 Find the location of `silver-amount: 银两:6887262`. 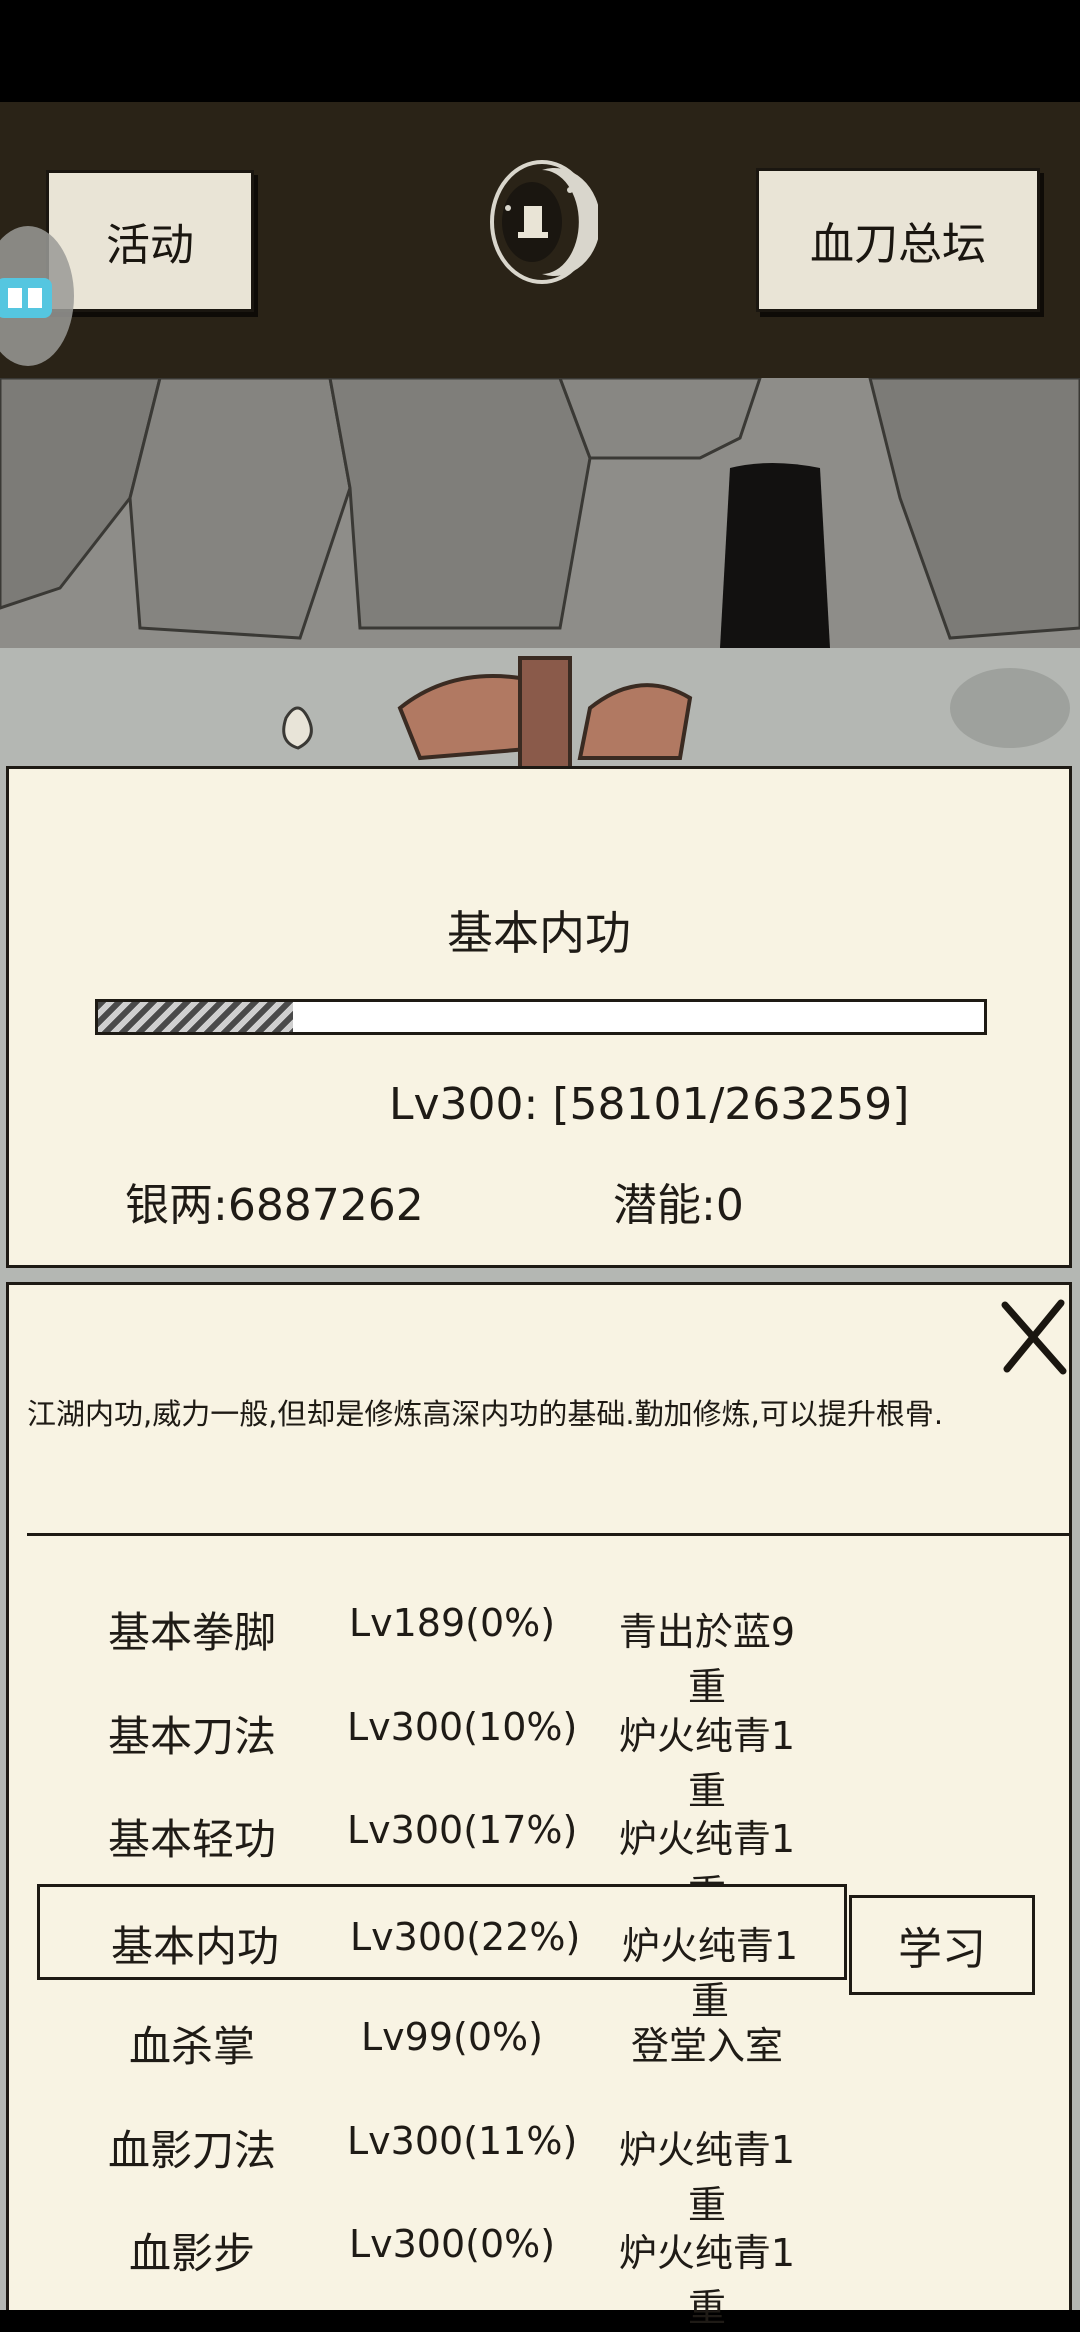

silver-amount: 银两:6887262 is located at coordinates (274, 1205).